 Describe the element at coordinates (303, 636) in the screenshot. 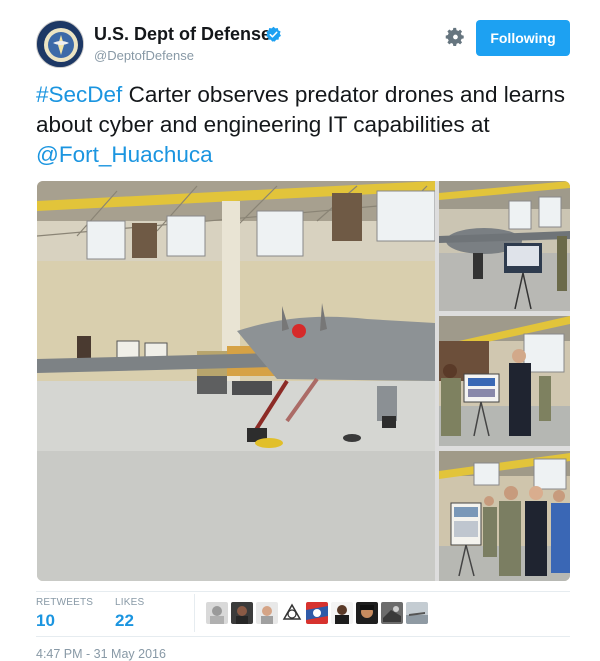

I see `stats-divider-bottom` at that location.